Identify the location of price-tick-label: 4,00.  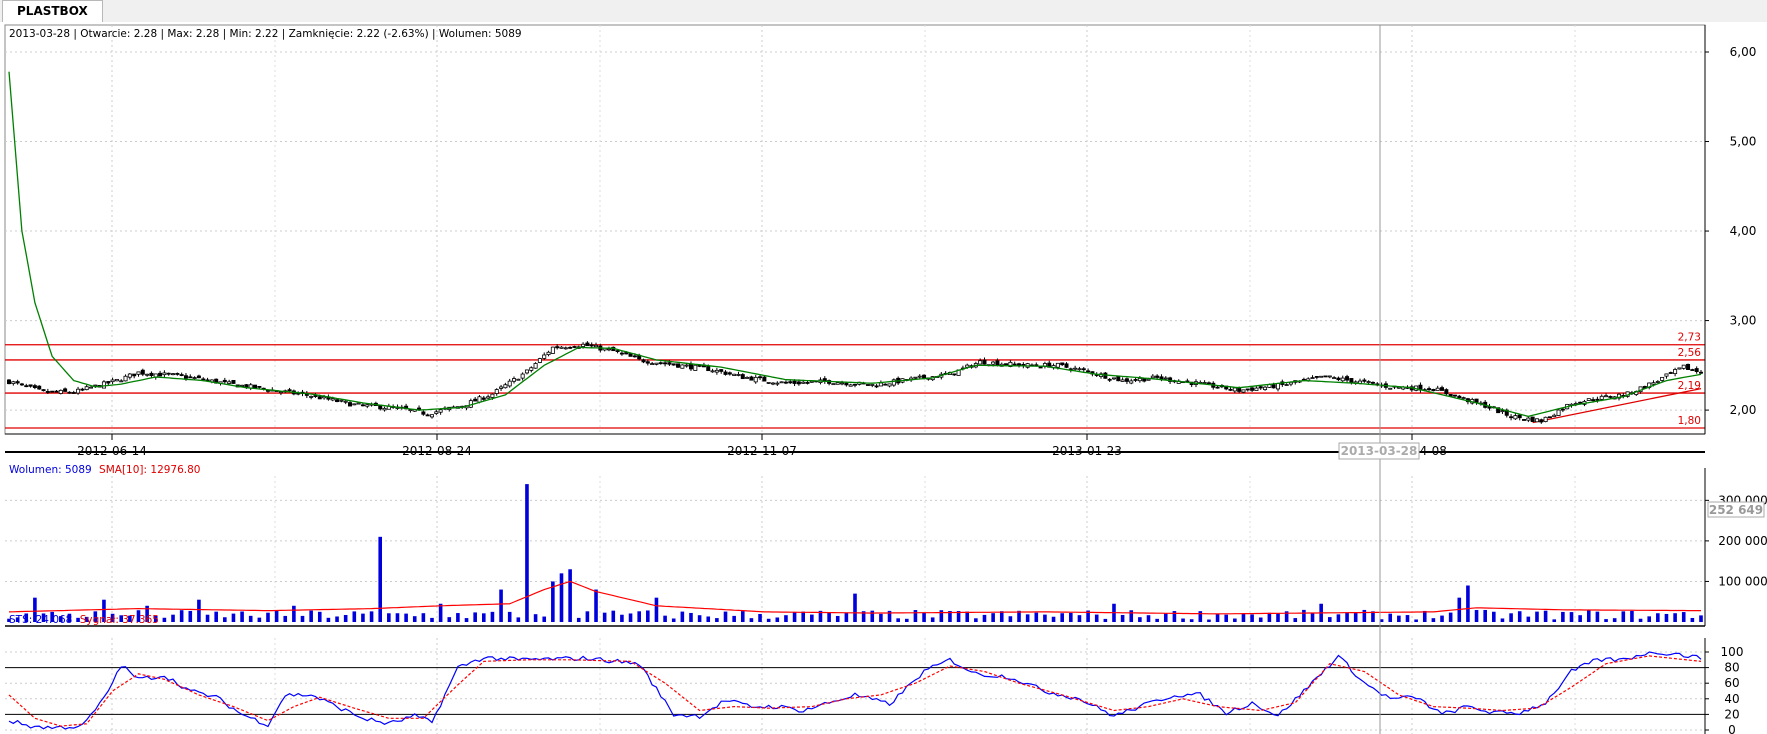
(1743, 231).